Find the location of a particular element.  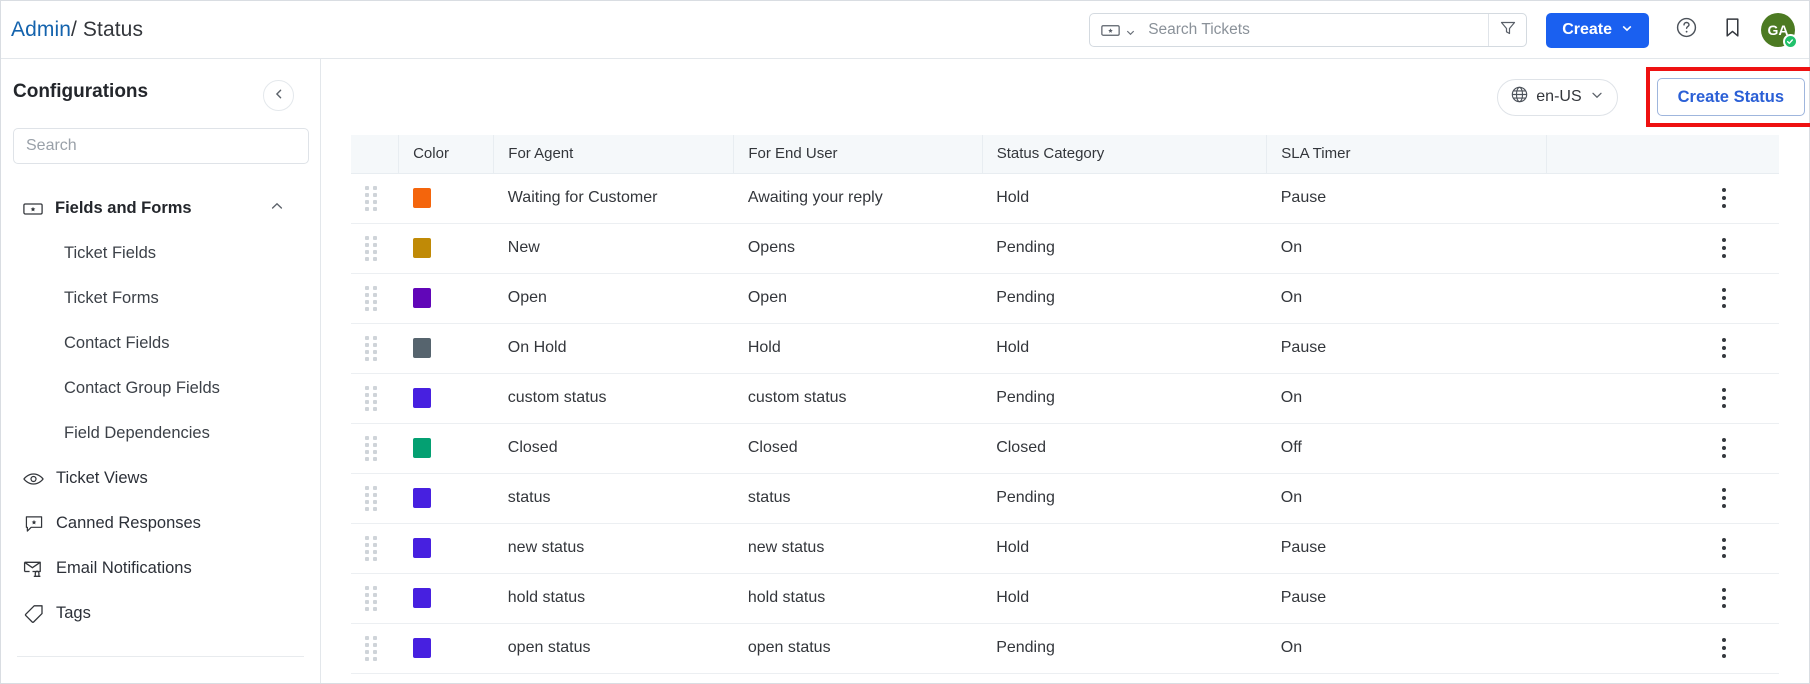

chevron-up-icon is located at coordinates (277, 208).